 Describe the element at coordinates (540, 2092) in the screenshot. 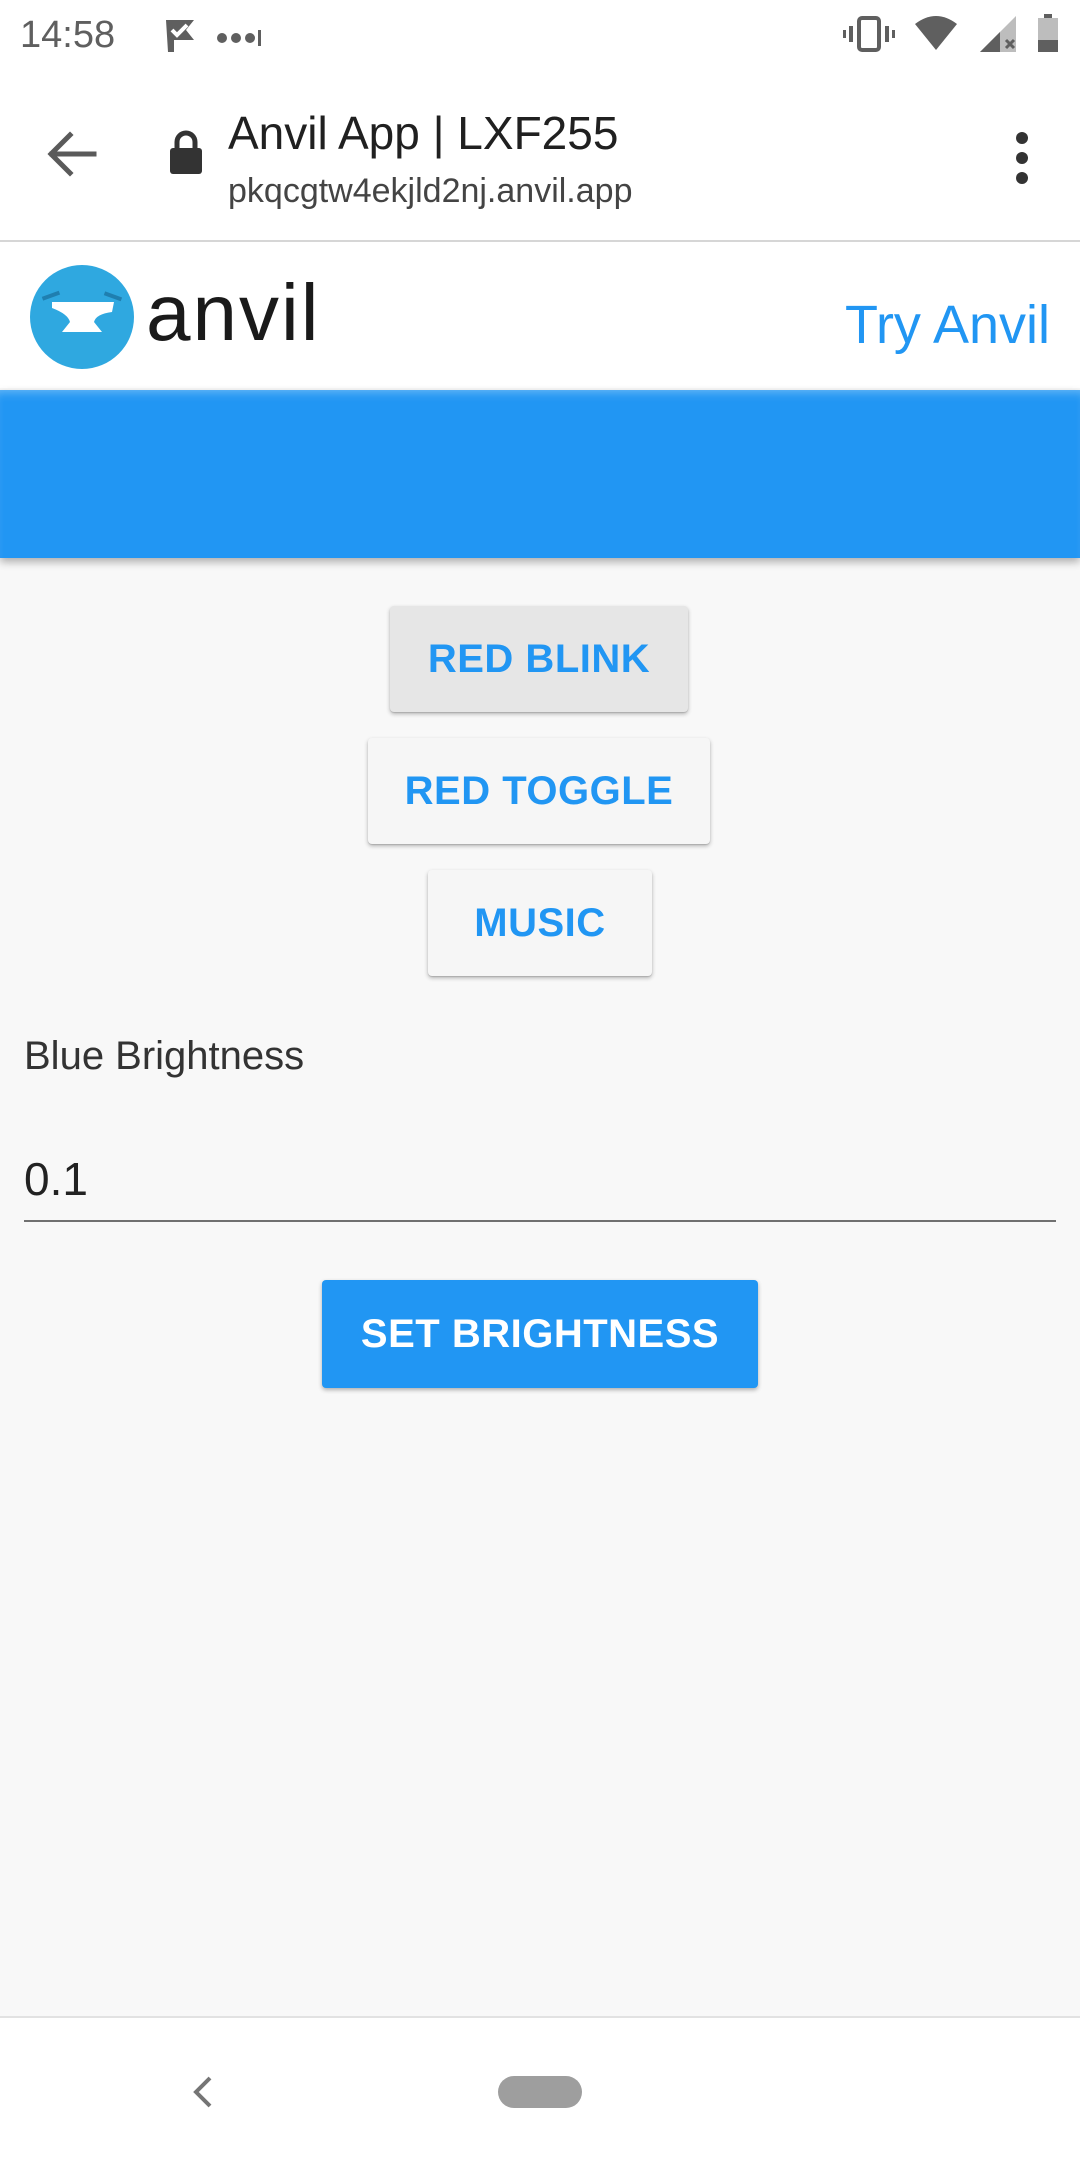

I see `nav-home-pill` at that location.